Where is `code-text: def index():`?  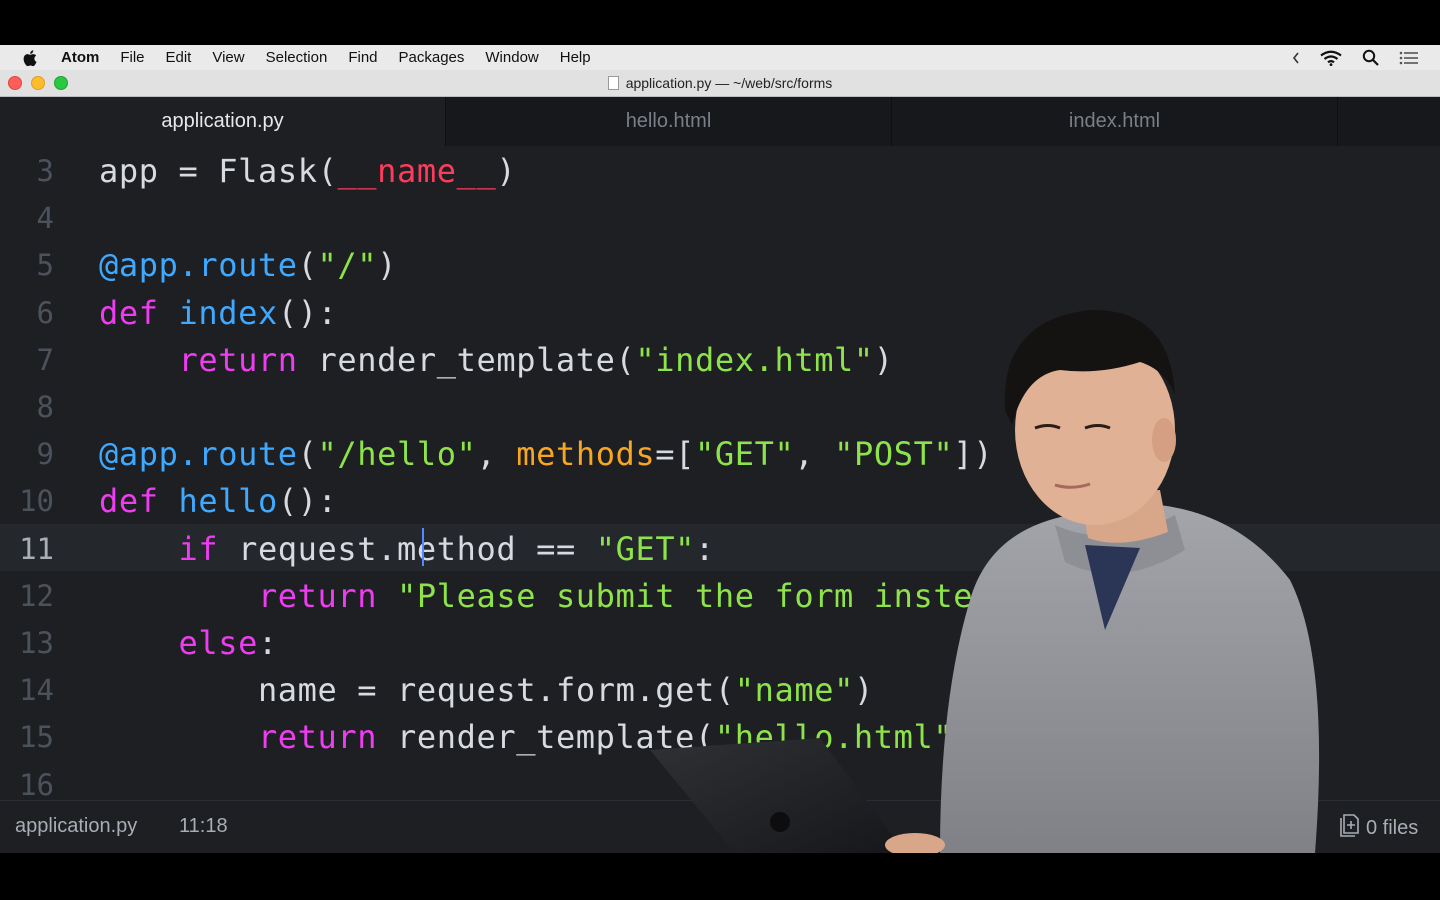 code-text: def index(): is located at coordinates (218, 313).